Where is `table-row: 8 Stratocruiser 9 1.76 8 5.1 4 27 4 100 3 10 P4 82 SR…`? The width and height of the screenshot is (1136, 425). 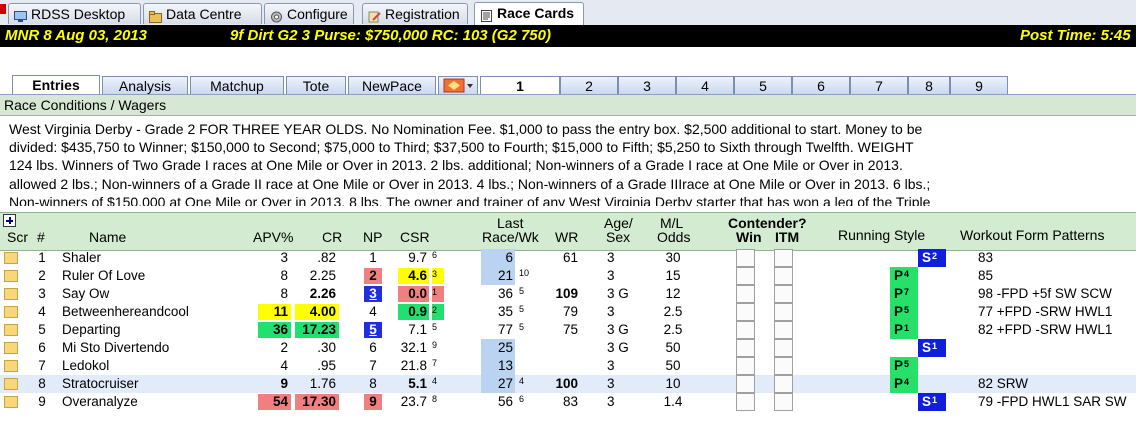 table-row: 8 Stratocruiser 9 1.76 8 5.1 4 27 4 100 3 10 P4 82 SR… is located at coordinates (568, 384).